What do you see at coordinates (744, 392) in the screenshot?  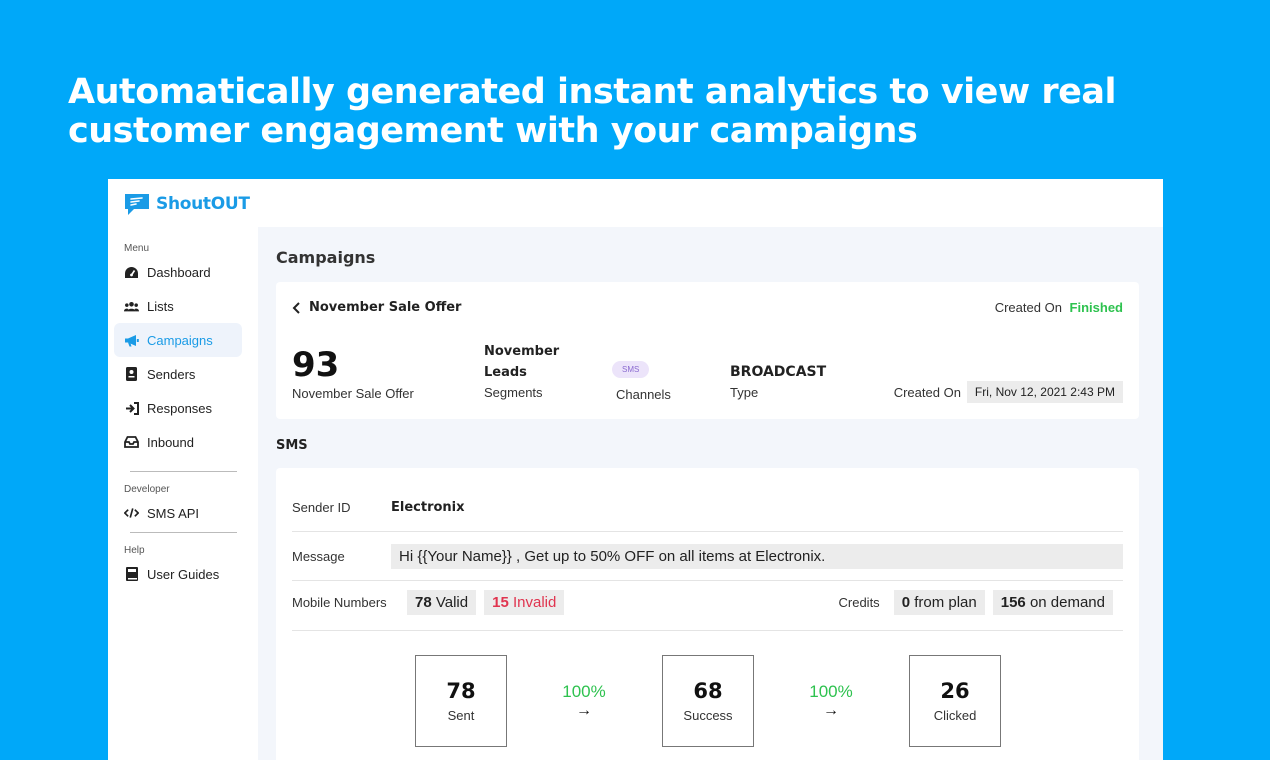 I see `type-label: Type` at bounding box center [744, 392].